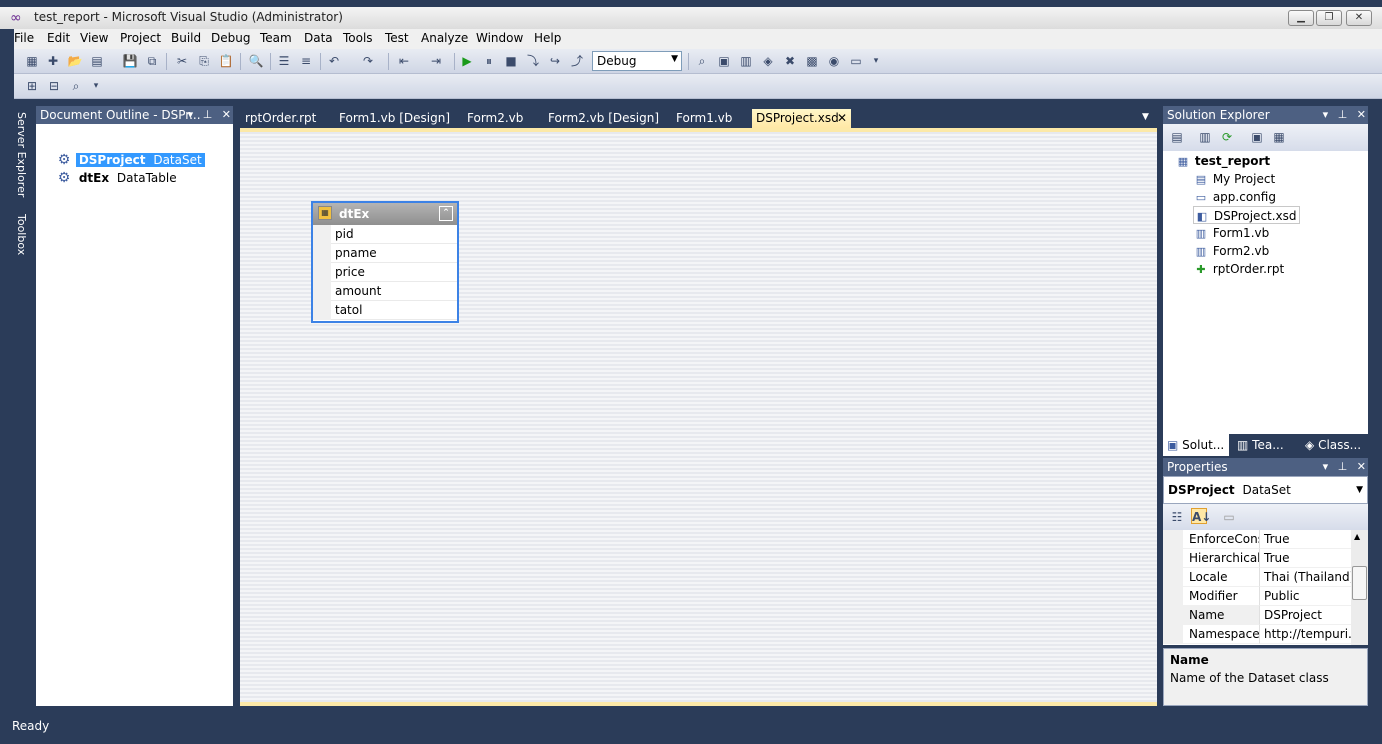 The width and height of the screenshot is (1382, 744). What do you see at coordinates (1234, 179) in the screenshot?
I see `tree-item-file: ▤ My Project` at bounding box center [1234, 179].